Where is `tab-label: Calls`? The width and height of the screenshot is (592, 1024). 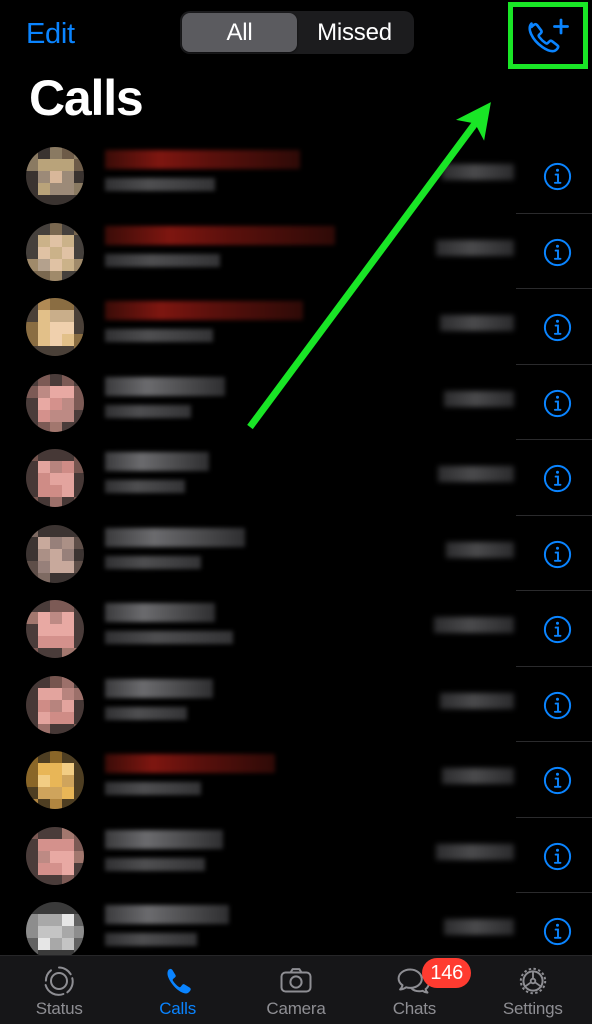
tab-label: Calls is located at coordinates (177, 1008).